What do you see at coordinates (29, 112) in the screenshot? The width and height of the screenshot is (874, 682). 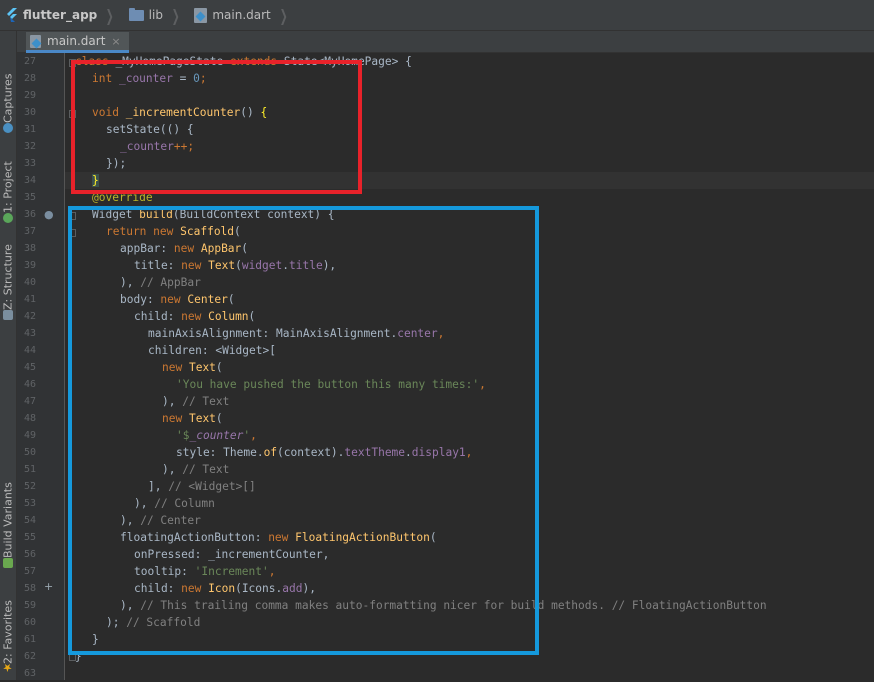 I see `line-number: 30` at bounding box center [29, 112].